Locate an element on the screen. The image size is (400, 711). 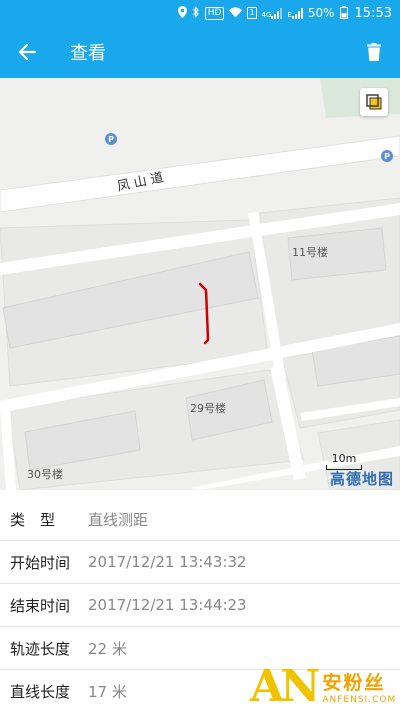
wifi-icon is located at coordinates (236, 13).